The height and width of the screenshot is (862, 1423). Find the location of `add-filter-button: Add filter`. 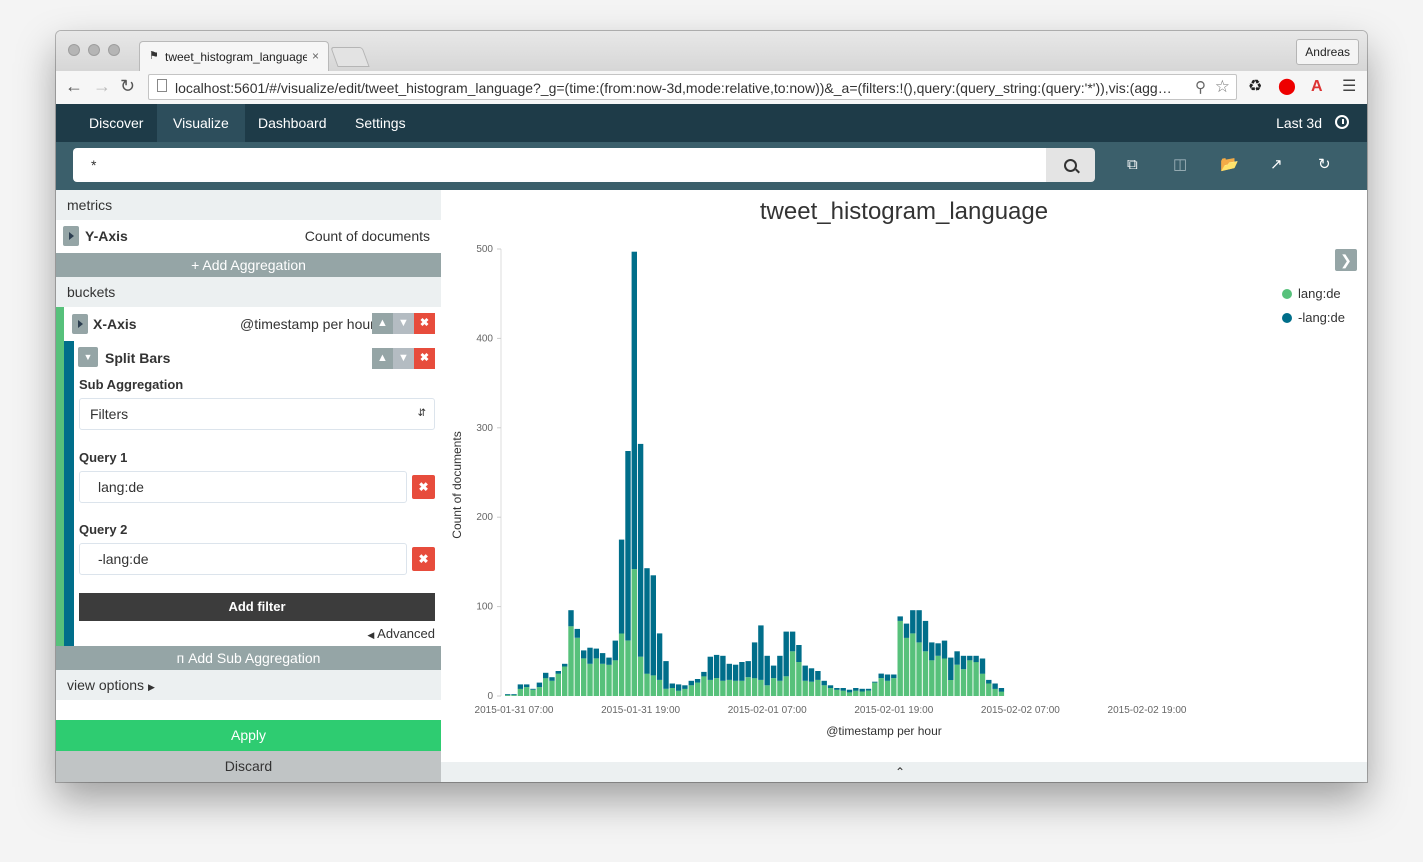

add-filter-button: Add filter is located at coordinates (257, 607).